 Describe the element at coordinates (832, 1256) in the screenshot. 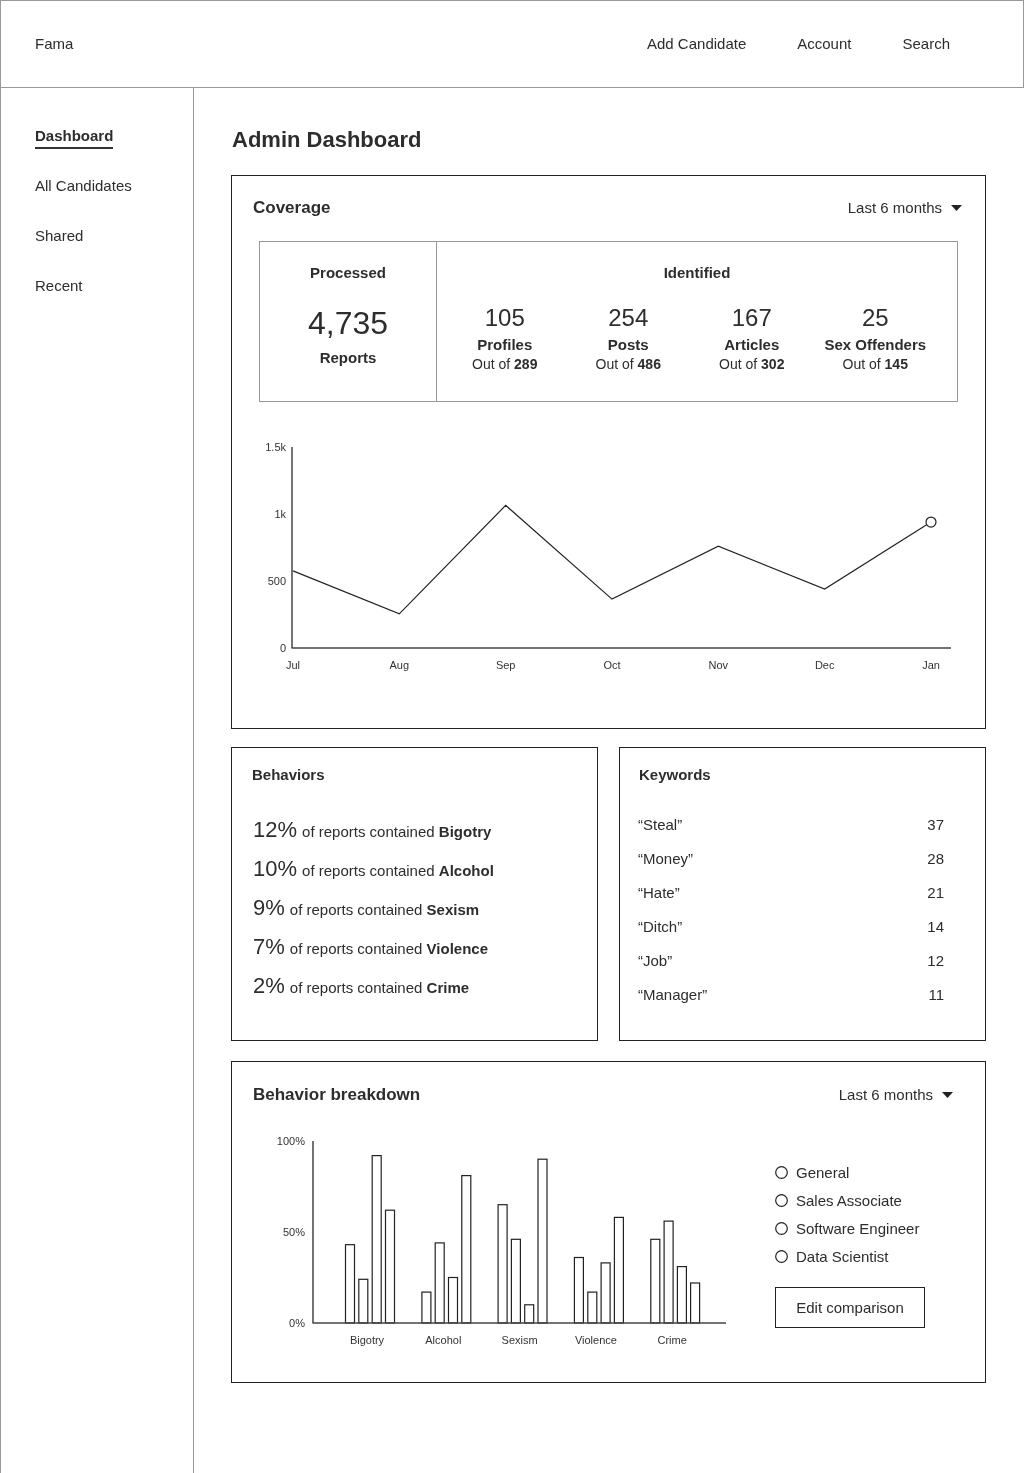

I see `comparison-option: Data Scientist` at that location.